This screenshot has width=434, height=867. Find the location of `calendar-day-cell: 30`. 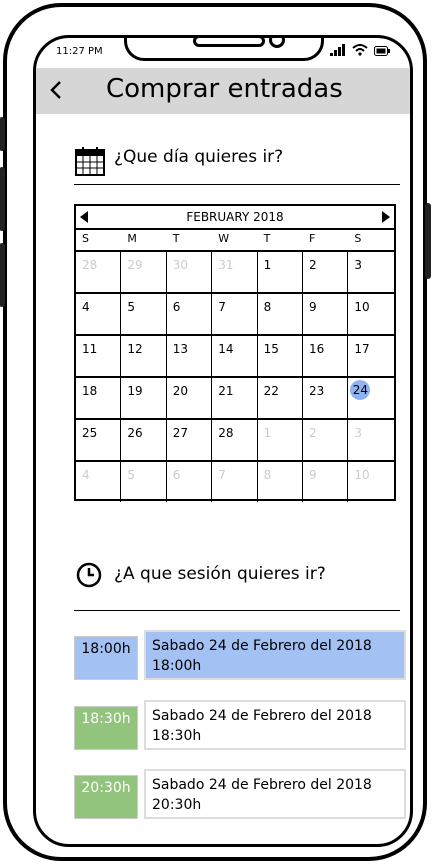

calendar-day-cell: 30 is located at coordinates (189, 271).